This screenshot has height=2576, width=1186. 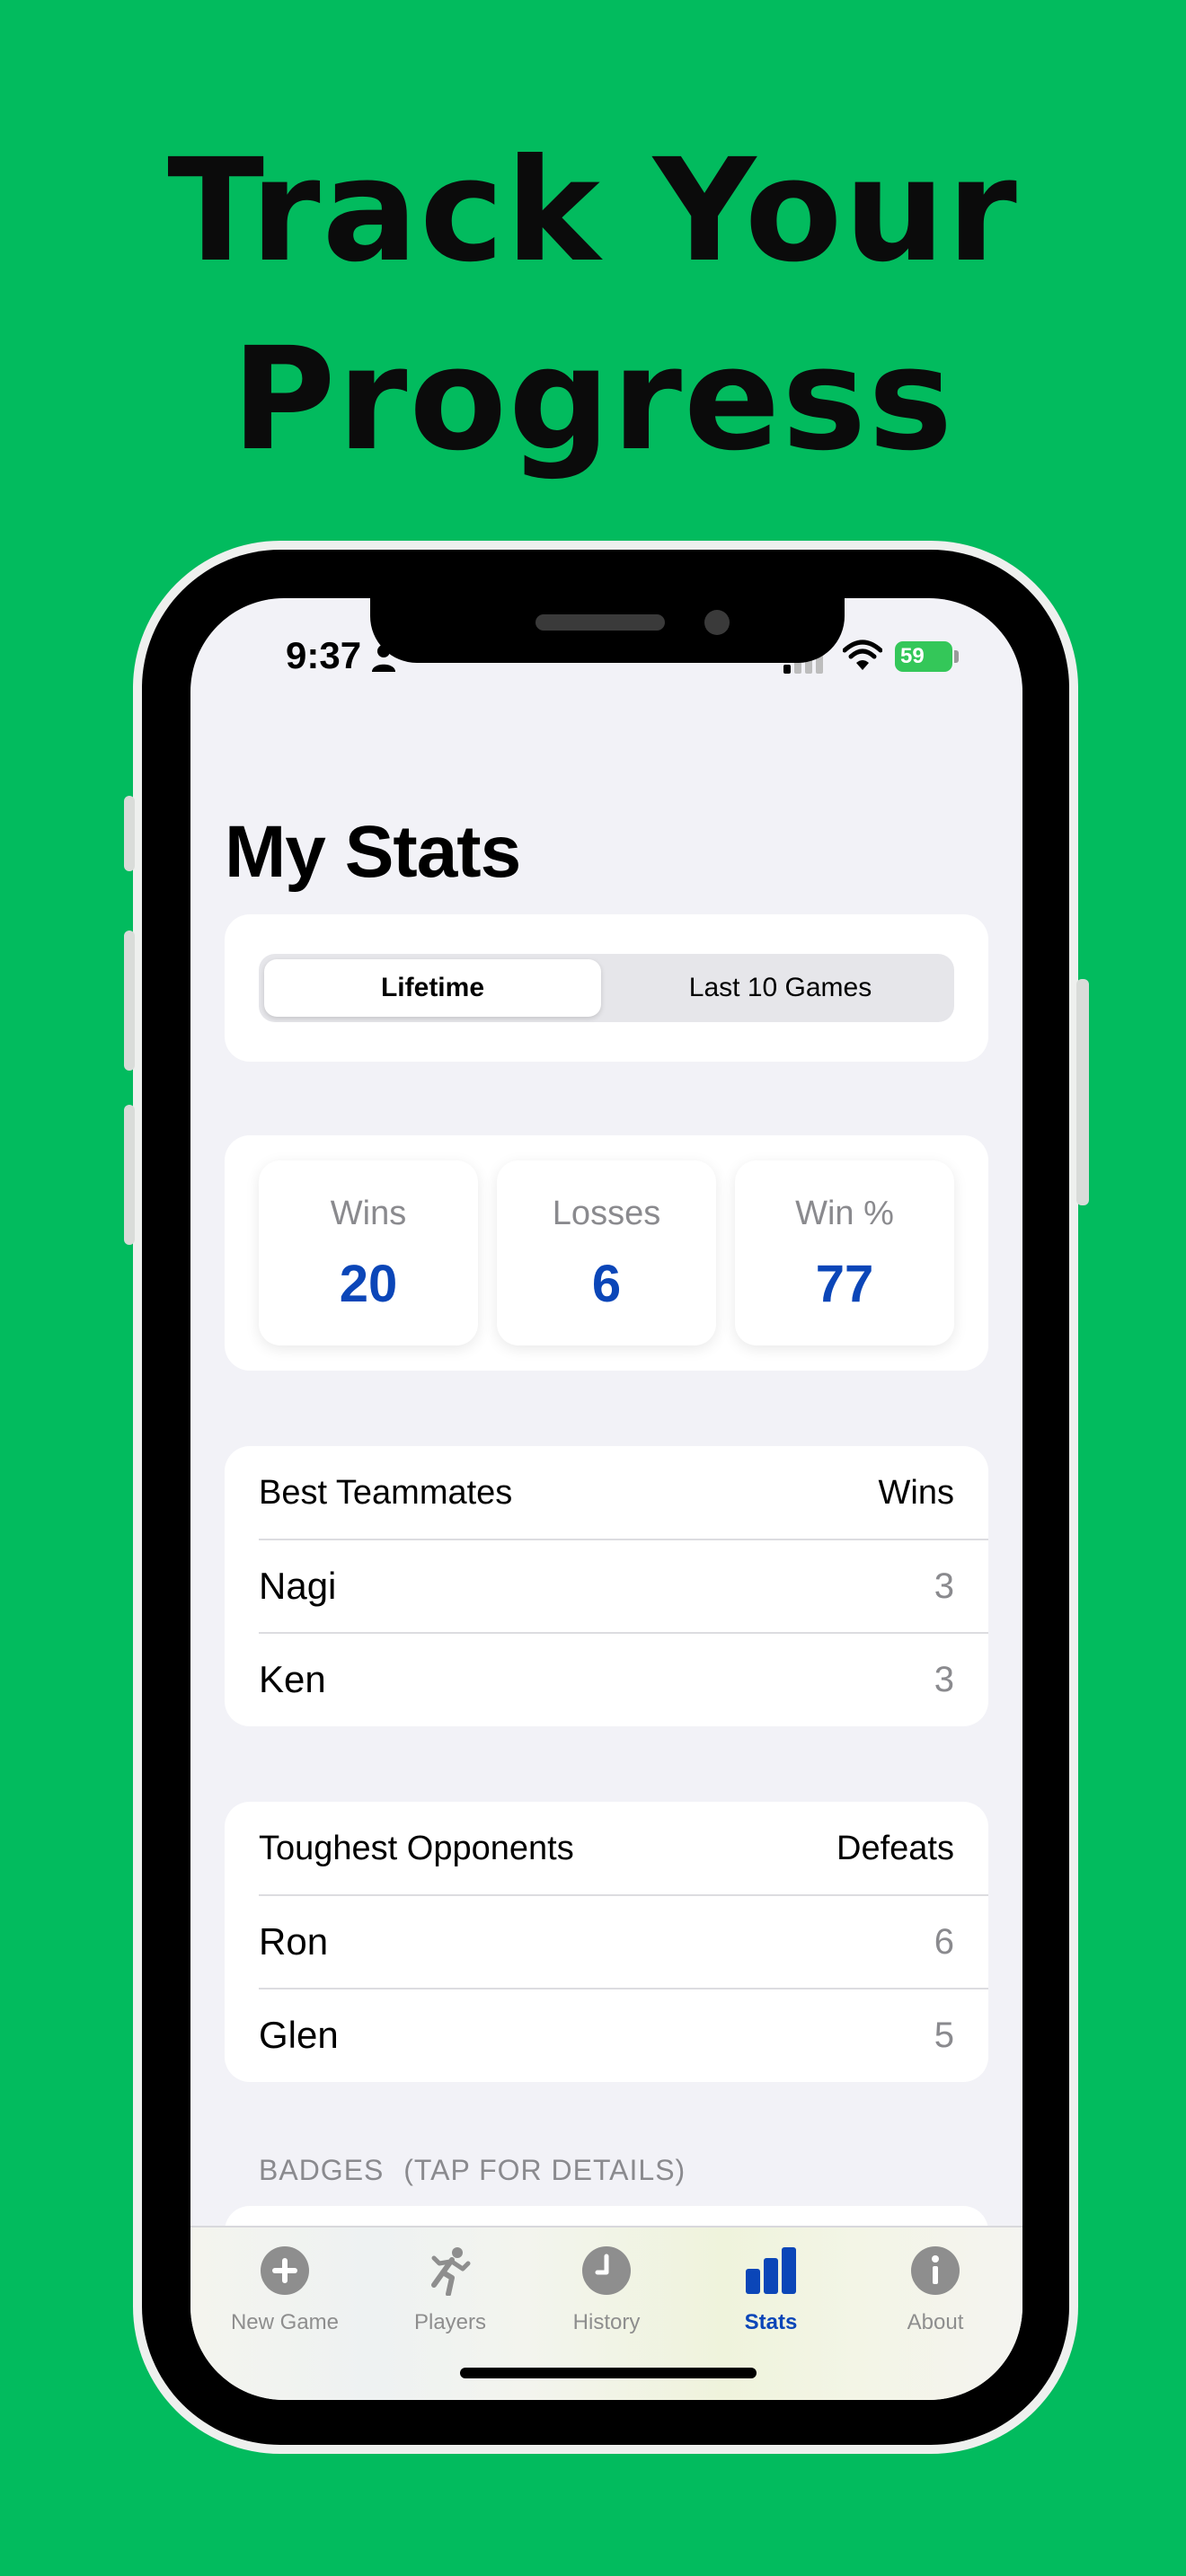 What do you see at coordinates (432, 988) in the screenshot?
I see `segment-lifetime: Lifetime` at bounding box center [432, 988].